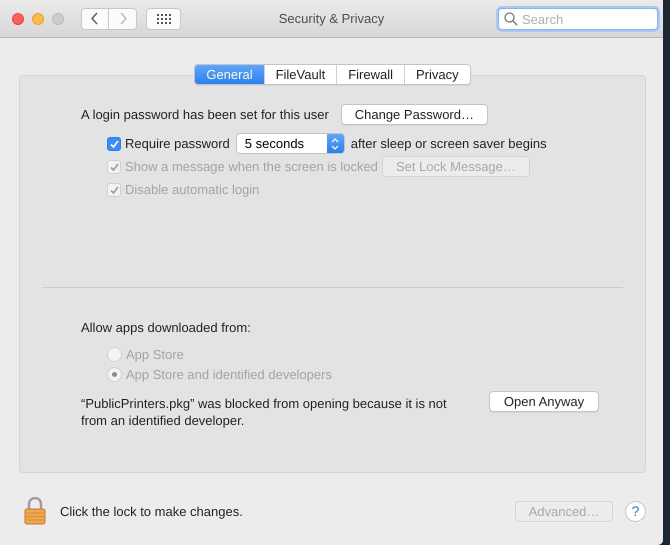 The height and width of the screenshot is (545, 670). What do you see at coordinates (155, 354) in the screenshot?
I see `radio-label: App Store` at bounding box center [155, 354].